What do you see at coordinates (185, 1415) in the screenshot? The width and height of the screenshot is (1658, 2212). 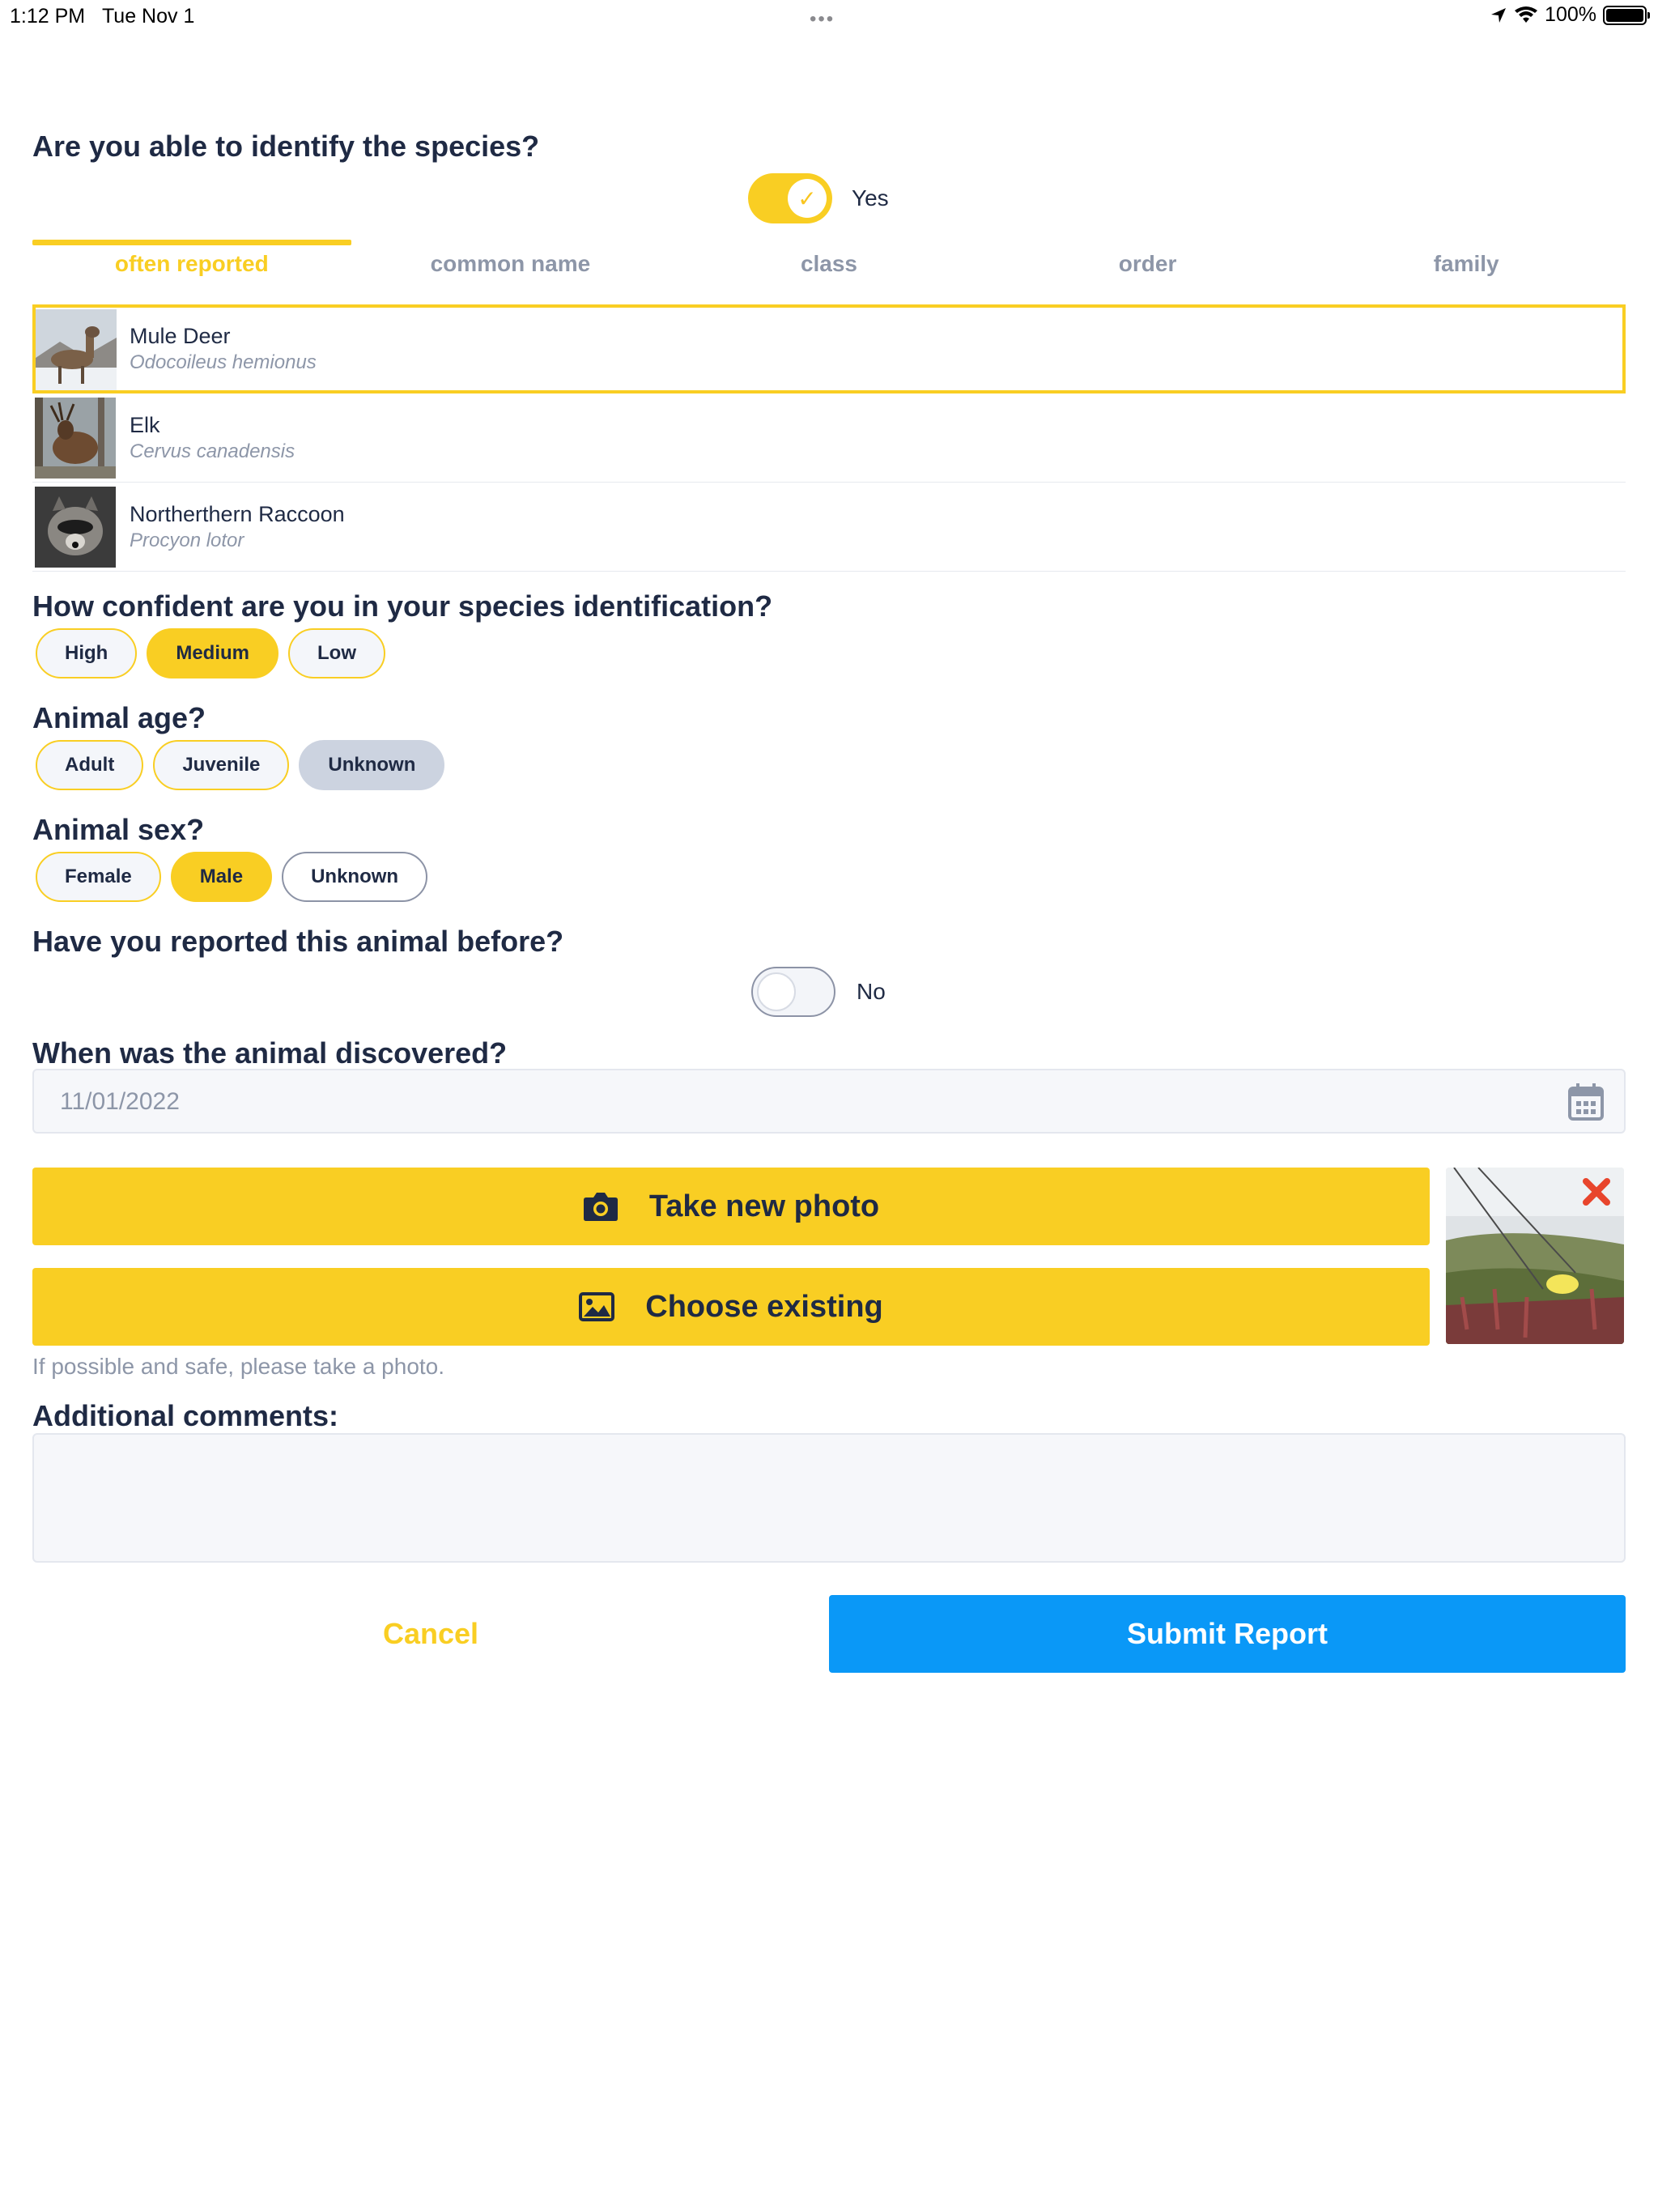 I see `comments-label: Additional comments:` at bounding box center [185, 1415].